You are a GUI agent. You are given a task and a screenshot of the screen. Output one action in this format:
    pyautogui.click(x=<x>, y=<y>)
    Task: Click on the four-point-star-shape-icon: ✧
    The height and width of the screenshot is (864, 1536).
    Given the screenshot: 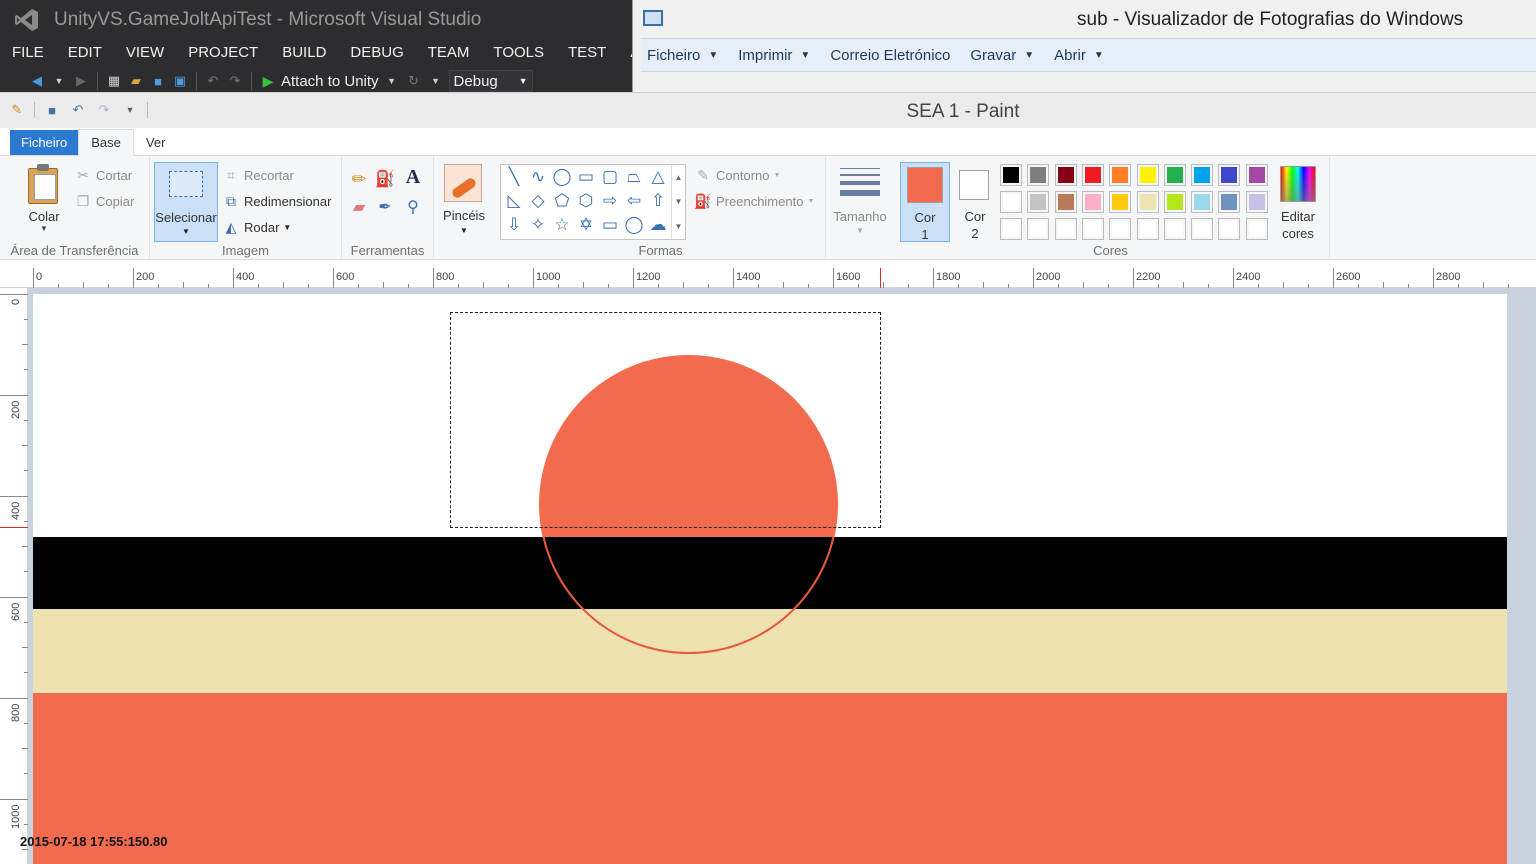 What is the action you would take?
    pyautogui.click(x=538, y=225)
    